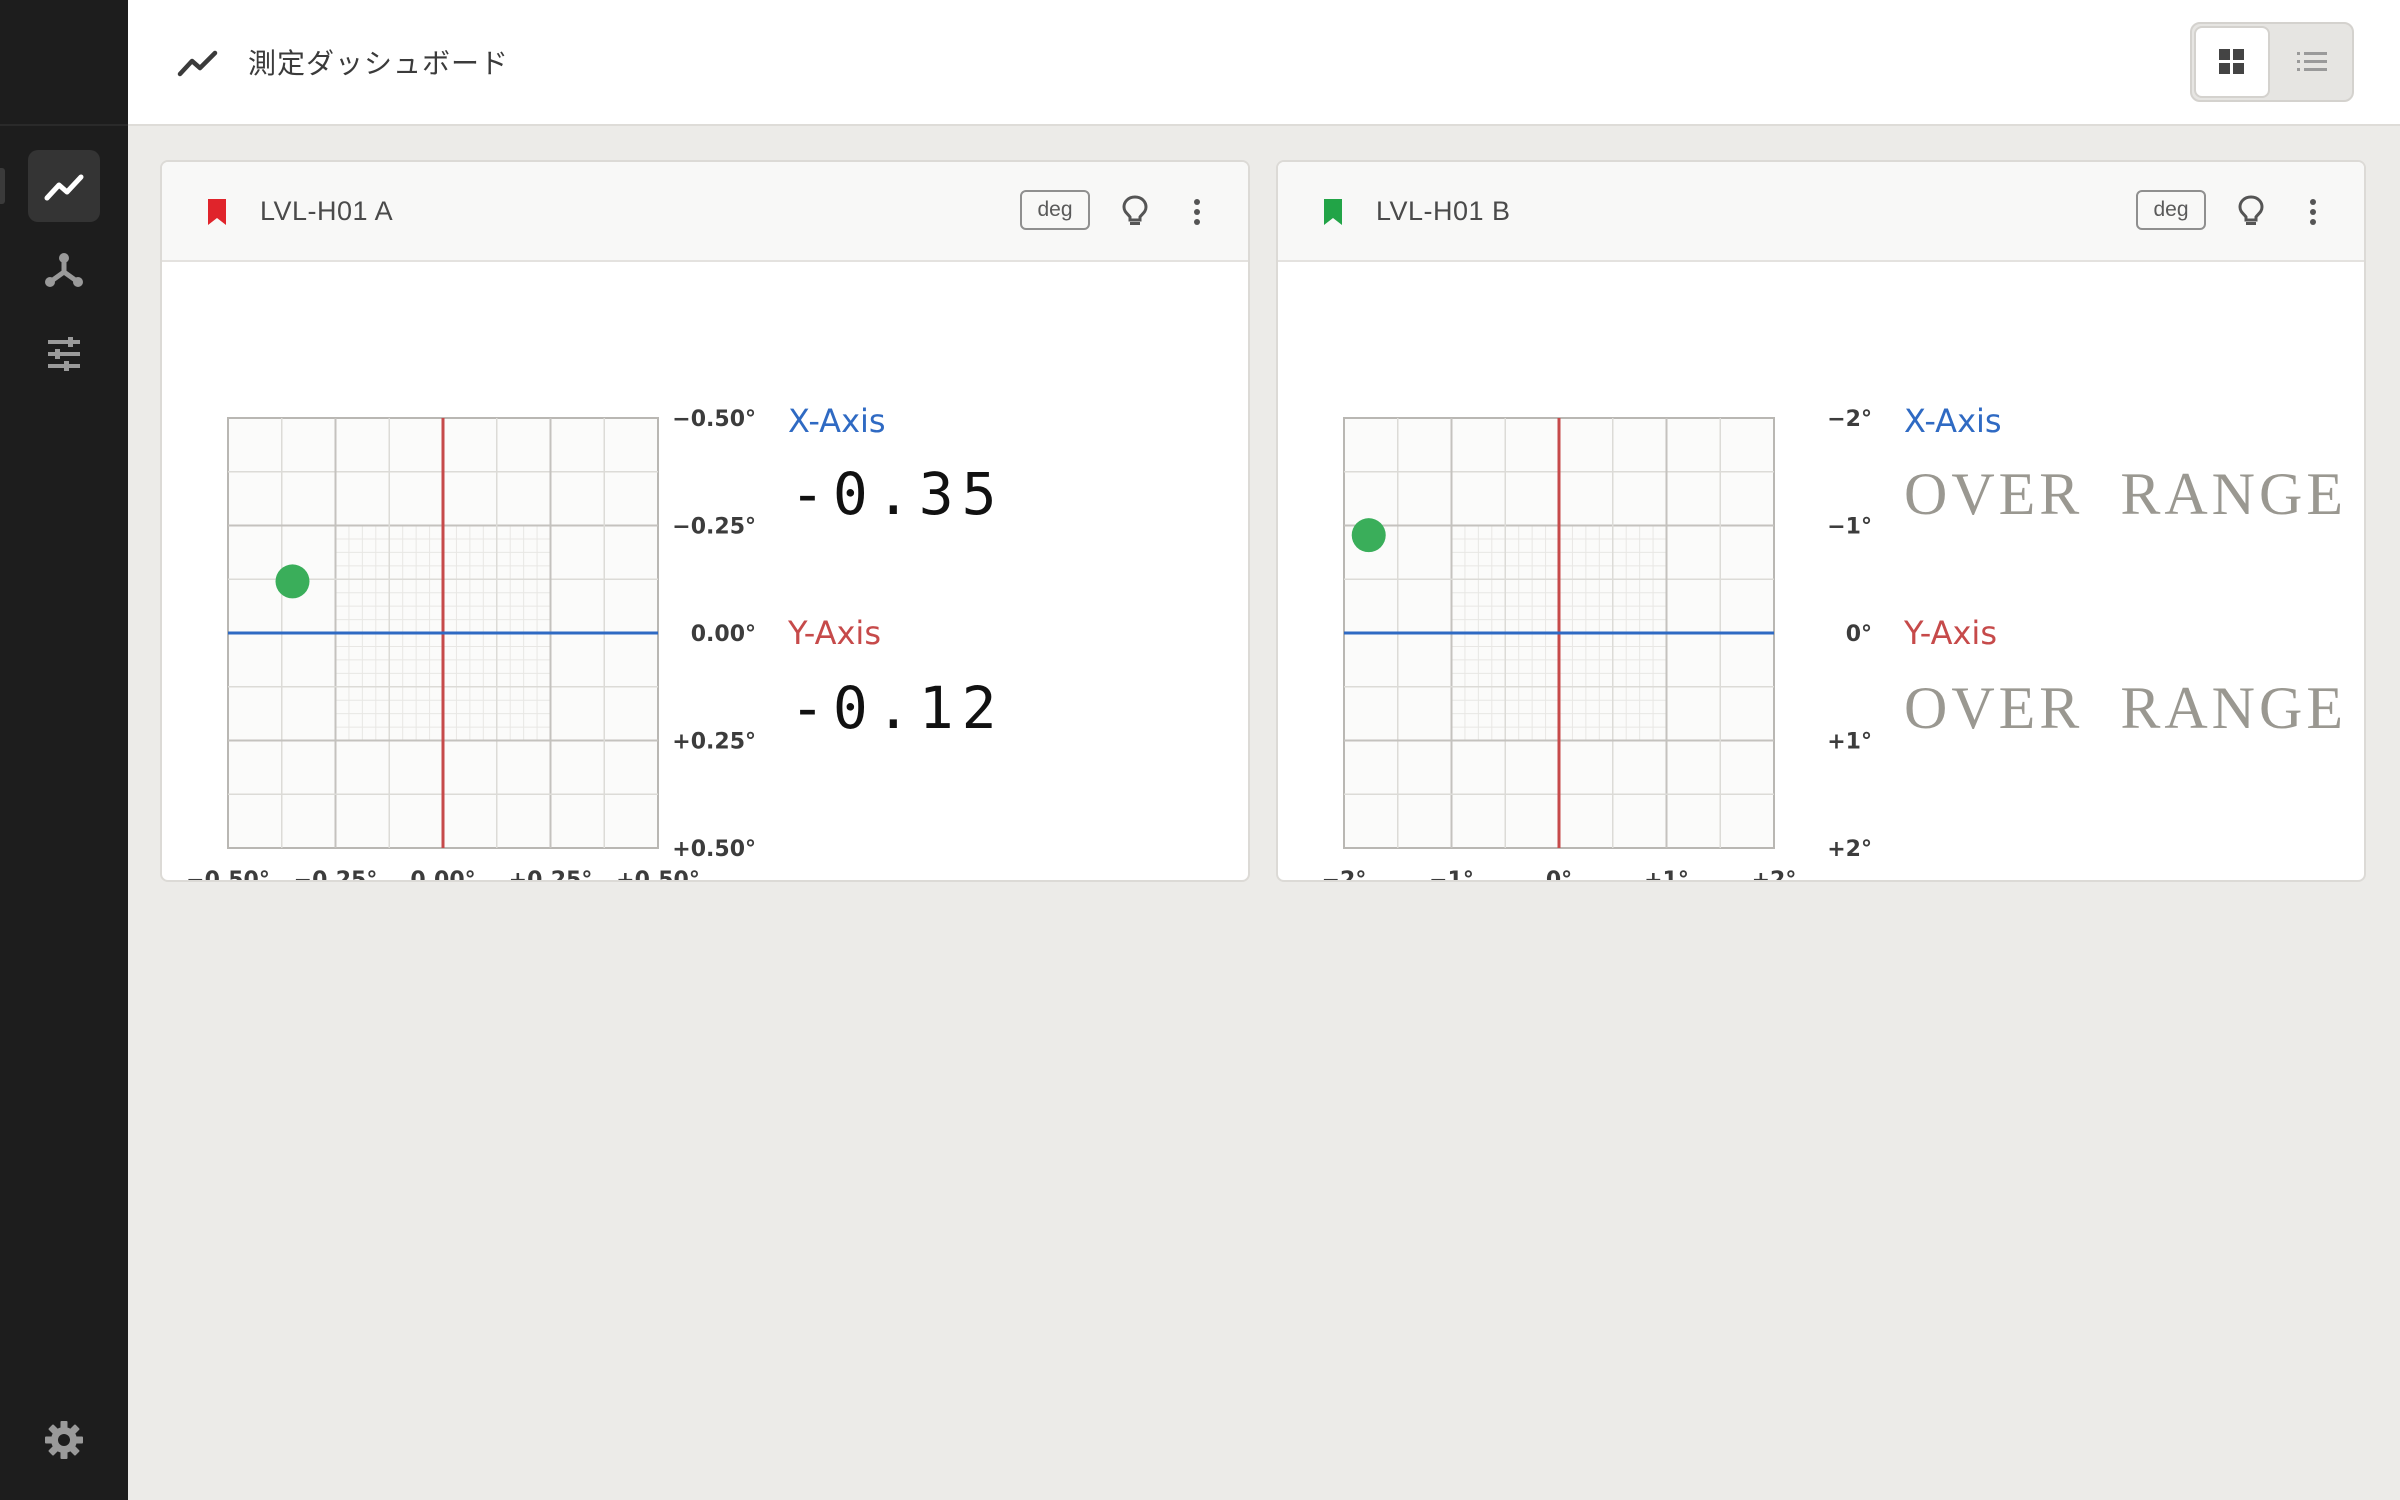 This screenshot has width=2400, height=1500. What do you see at coordinates (2125, 708) in the screenshot?
I see `y-axis-reading: OVER RANGE` at bounding box center [2125, 708].